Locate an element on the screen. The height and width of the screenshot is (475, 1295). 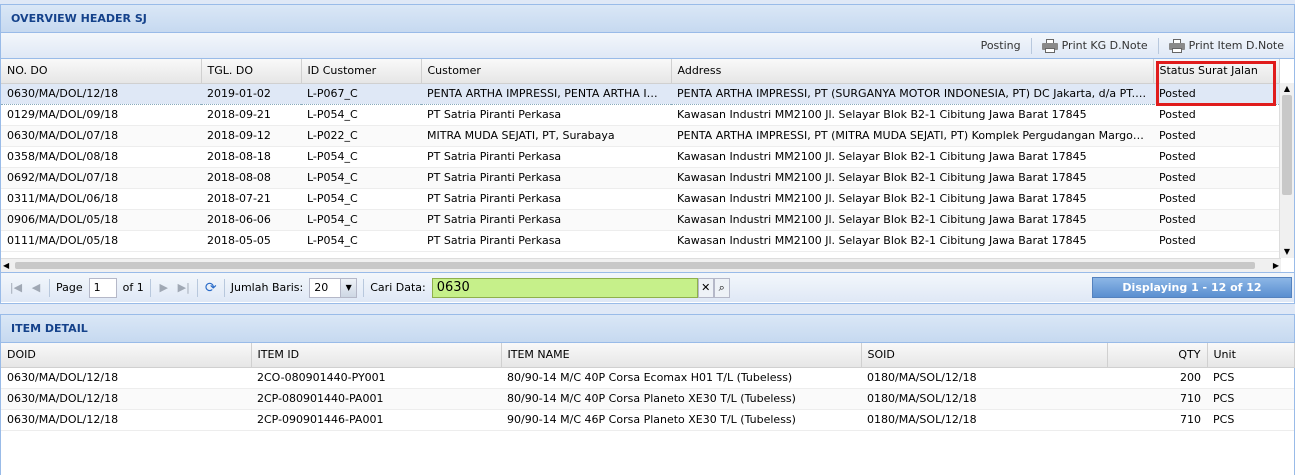
col-doid: DOID is located at coordinates (126, 355).